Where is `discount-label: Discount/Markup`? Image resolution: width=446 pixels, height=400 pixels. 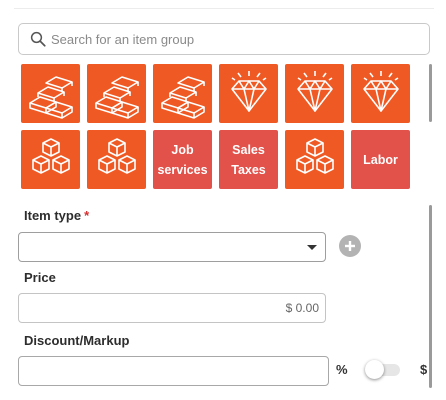 discount-label: Discount/Markup is located at coordinates (77, 340).